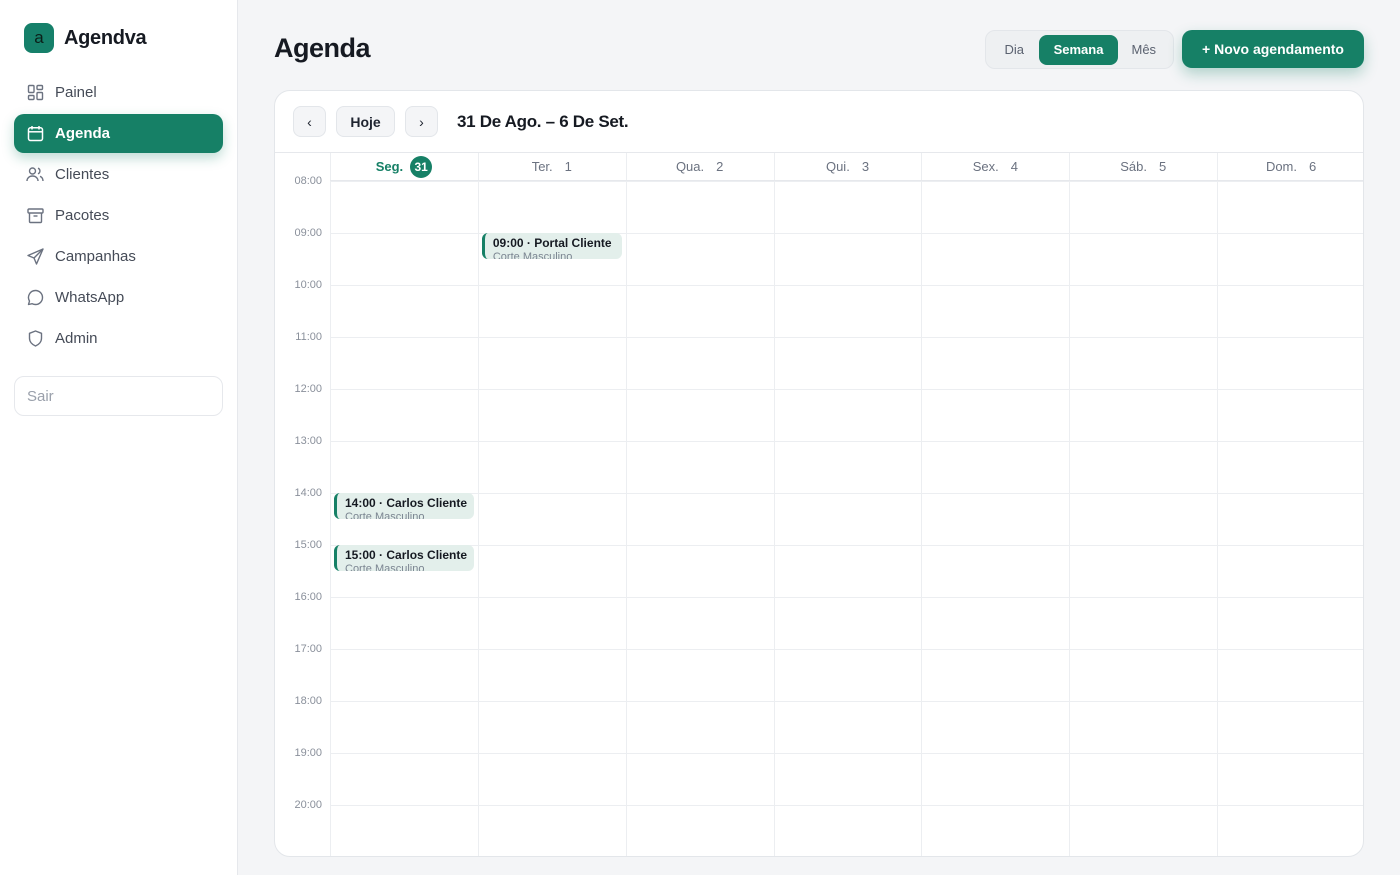 The width and height of the screenshot is (1400, 875). Describe the element at coordinates (1014, 166) in the screenshot. I see `day-number: 4` at that location.